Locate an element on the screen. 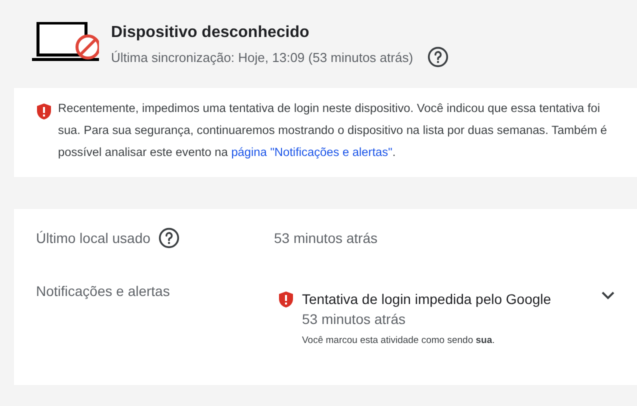 Image resolution: width=637 pixels, height=406 pixels. detail-value: 53 minutos atrás is located at coordinates (326, 238).